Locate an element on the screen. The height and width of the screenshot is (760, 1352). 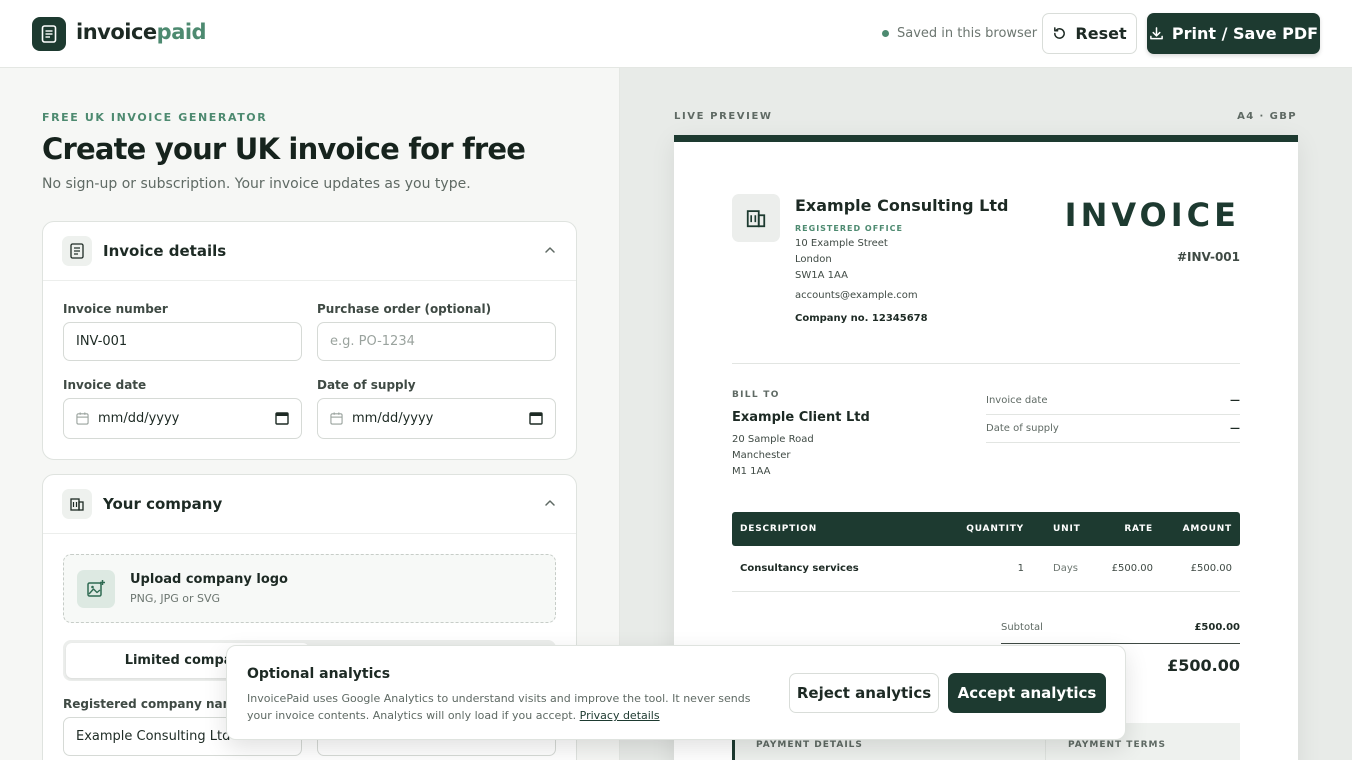
reject-analytics-button: Reject analytics is located at coordinates (864, 693).